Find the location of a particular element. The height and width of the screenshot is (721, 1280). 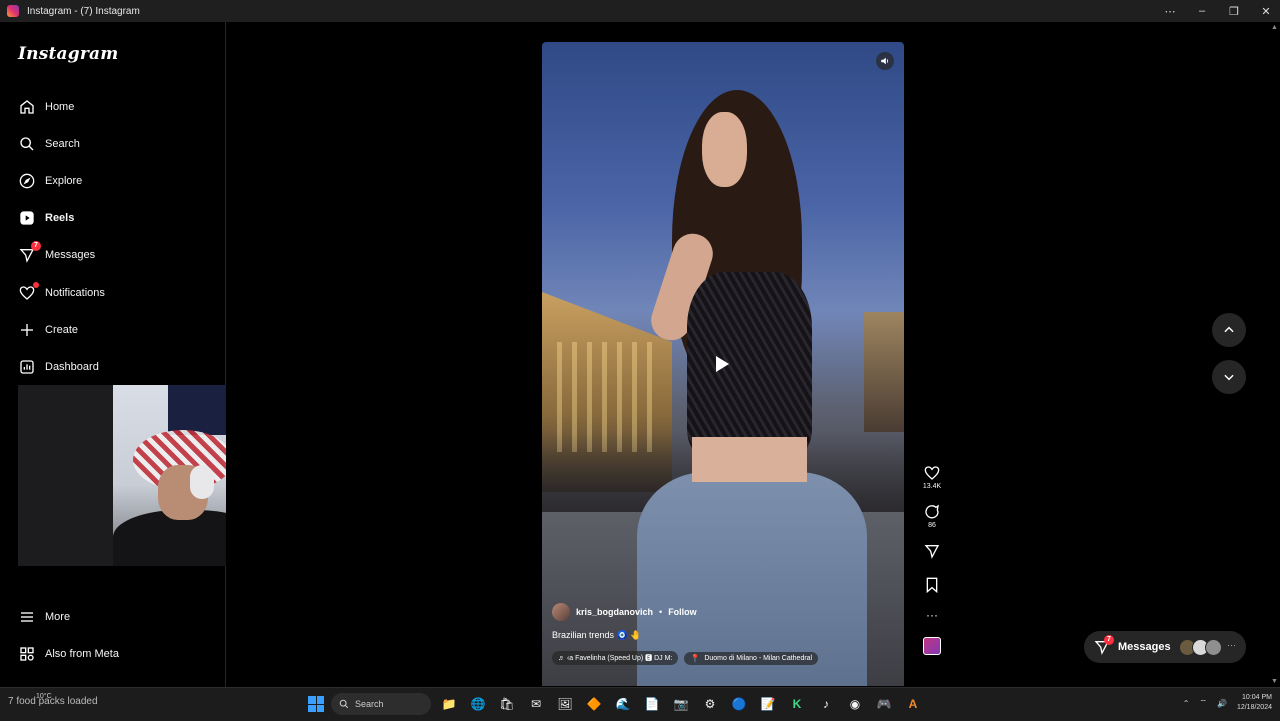

sidebar-item-messages: 7 Messages is located at coordinates (57, 253).